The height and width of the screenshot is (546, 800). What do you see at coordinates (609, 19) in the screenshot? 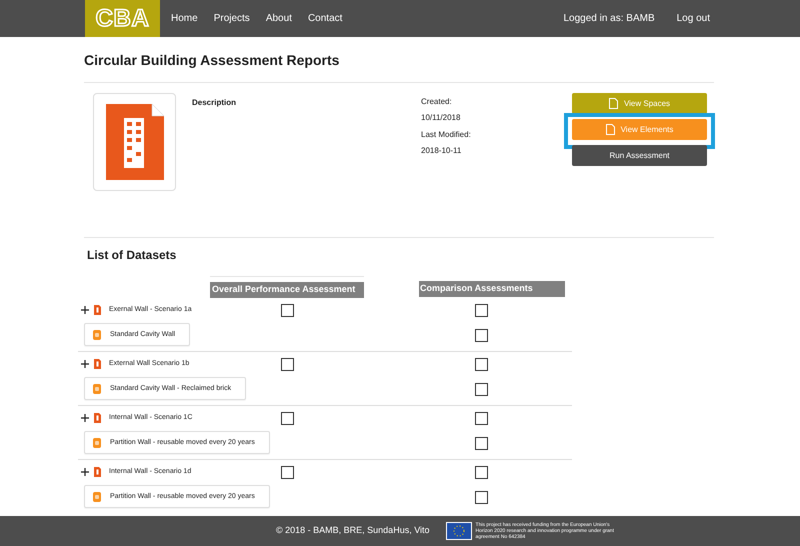
I see `user-label: Logged in as: BAMB` at bounding box center [609, 19].